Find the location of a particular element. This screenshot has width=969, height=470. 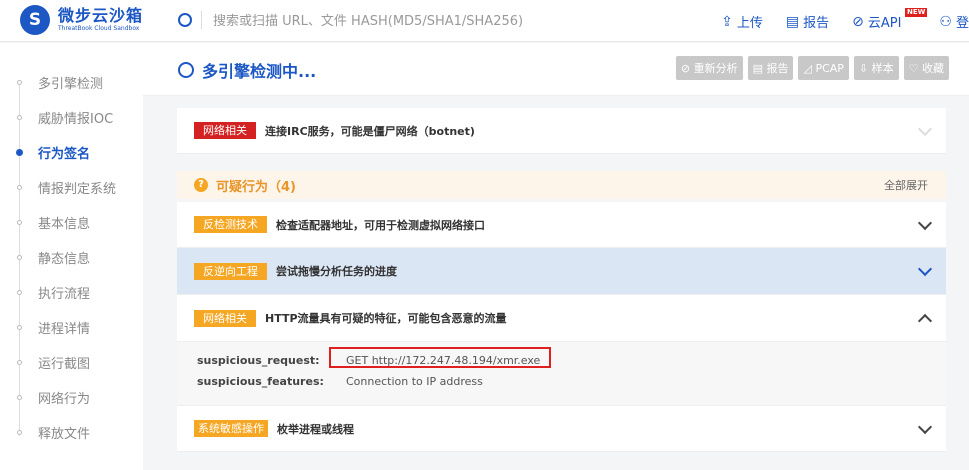

brand-subtitle: ThreatBook Cloud Sandbox is located at coordinates (99, 28).